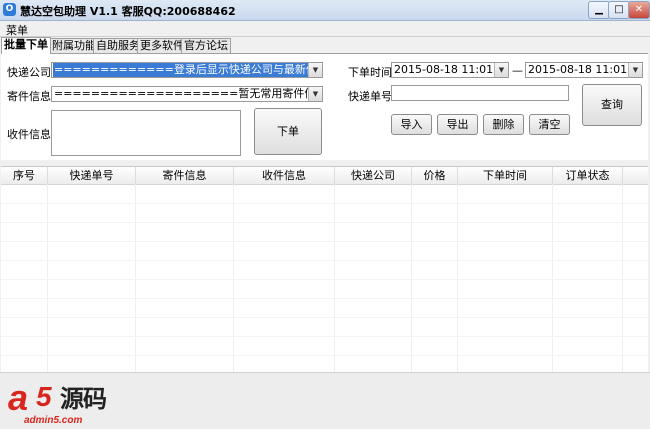  I want to click on place-order-label: 下单, so click(288, 131).